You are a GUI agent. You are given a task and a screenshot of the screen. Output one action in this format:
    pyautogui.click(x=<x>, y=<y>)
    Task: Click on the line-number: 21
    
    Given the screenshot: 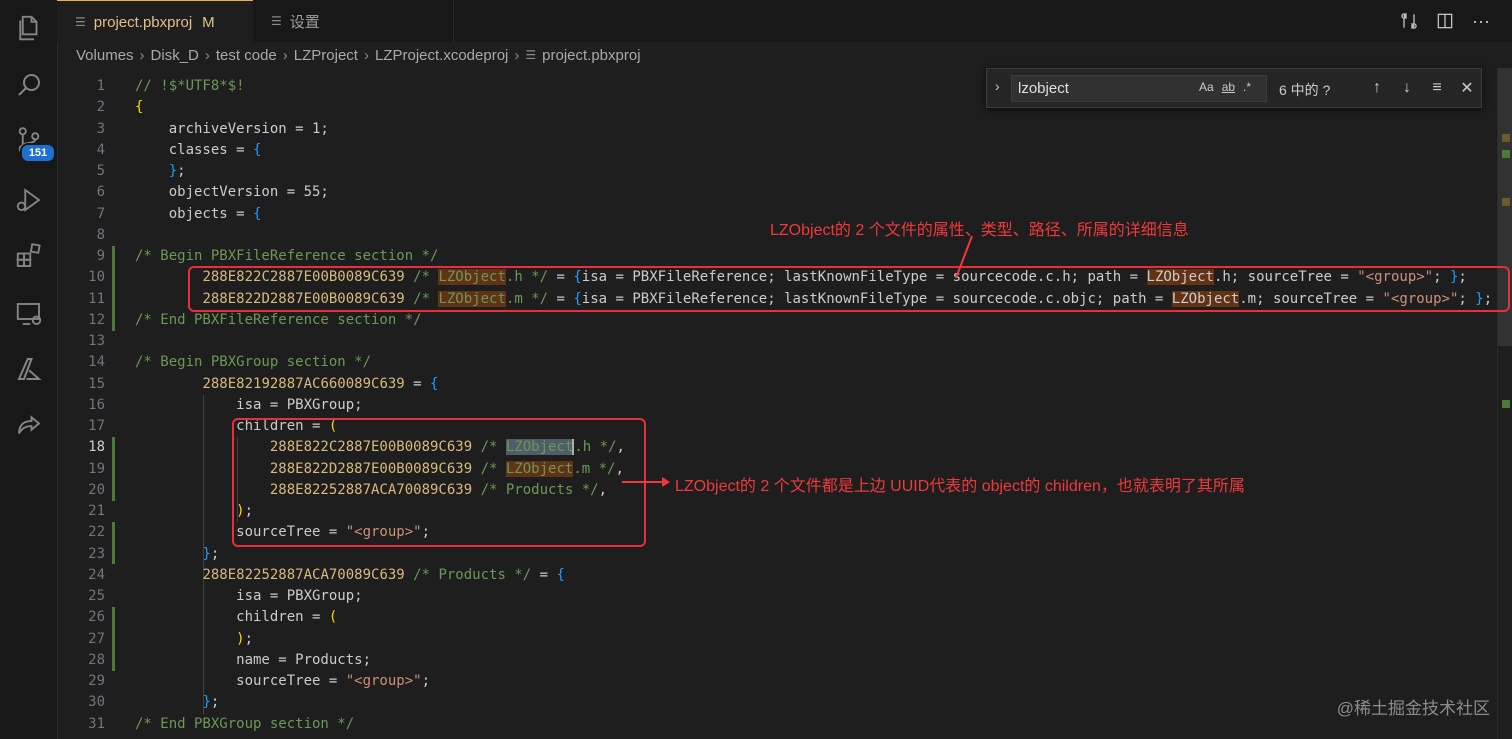 What is the action you would take?
    pyautogui.click(x=96, y=511)
    